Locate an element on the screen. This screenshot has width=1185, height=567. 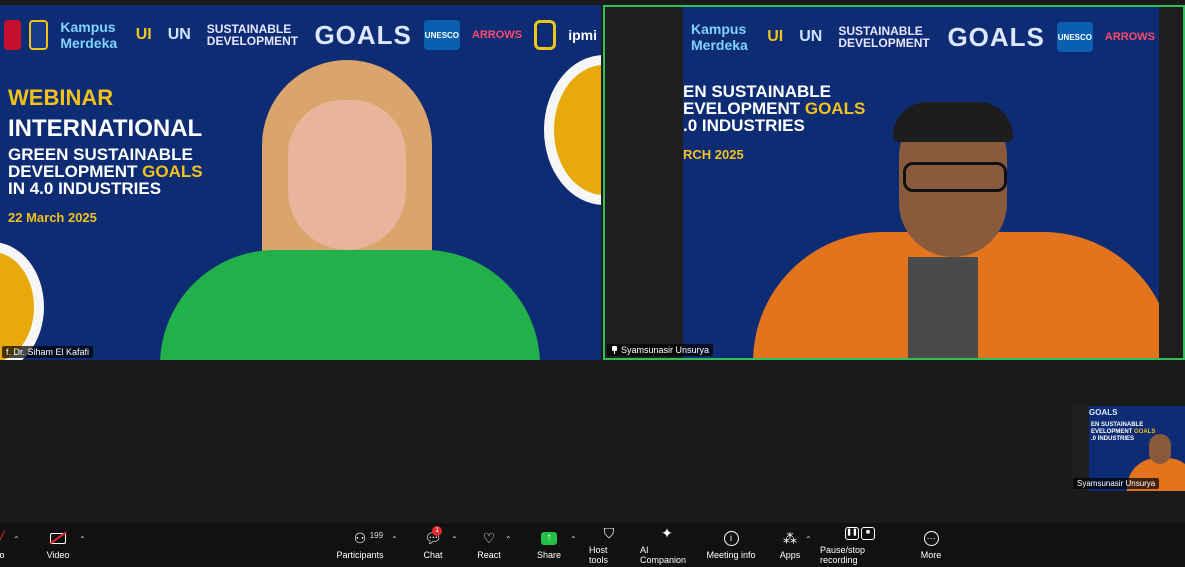
pin-icon is located at coordinates (614, 350).